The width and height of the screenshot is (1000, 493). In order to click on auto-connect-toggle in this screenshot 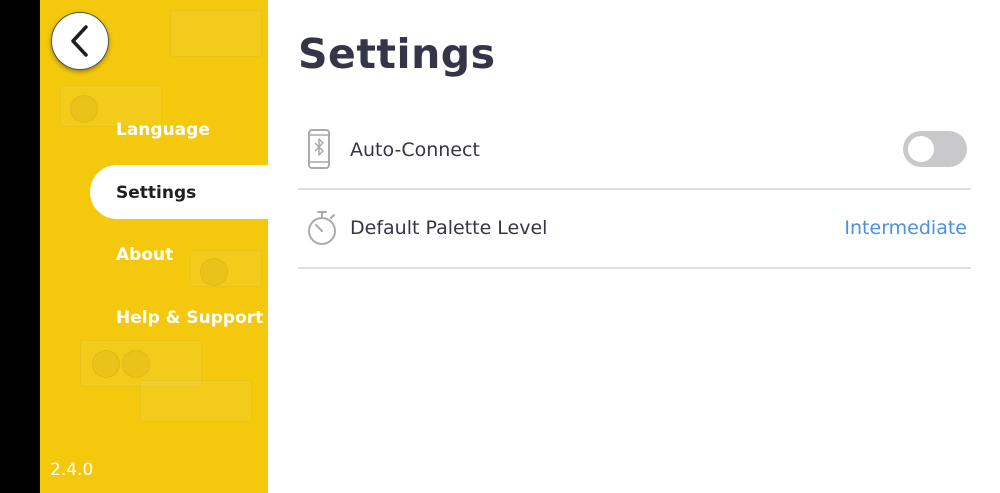, I will do `click(935, 149)`.